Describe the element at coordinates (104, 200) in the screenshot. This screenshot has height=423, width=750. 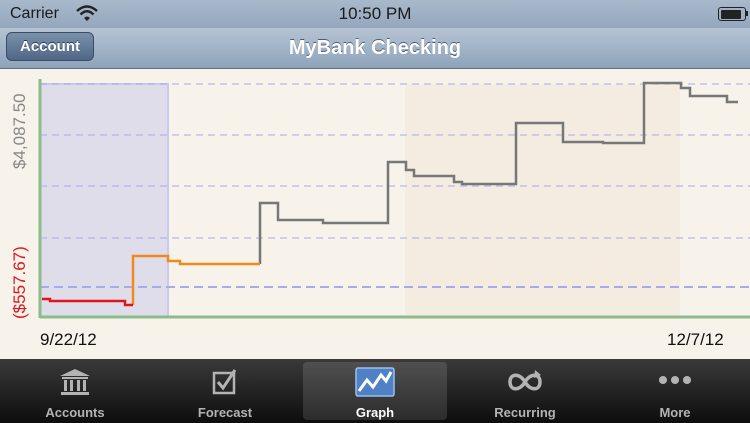
I see `selection-window` at that location.